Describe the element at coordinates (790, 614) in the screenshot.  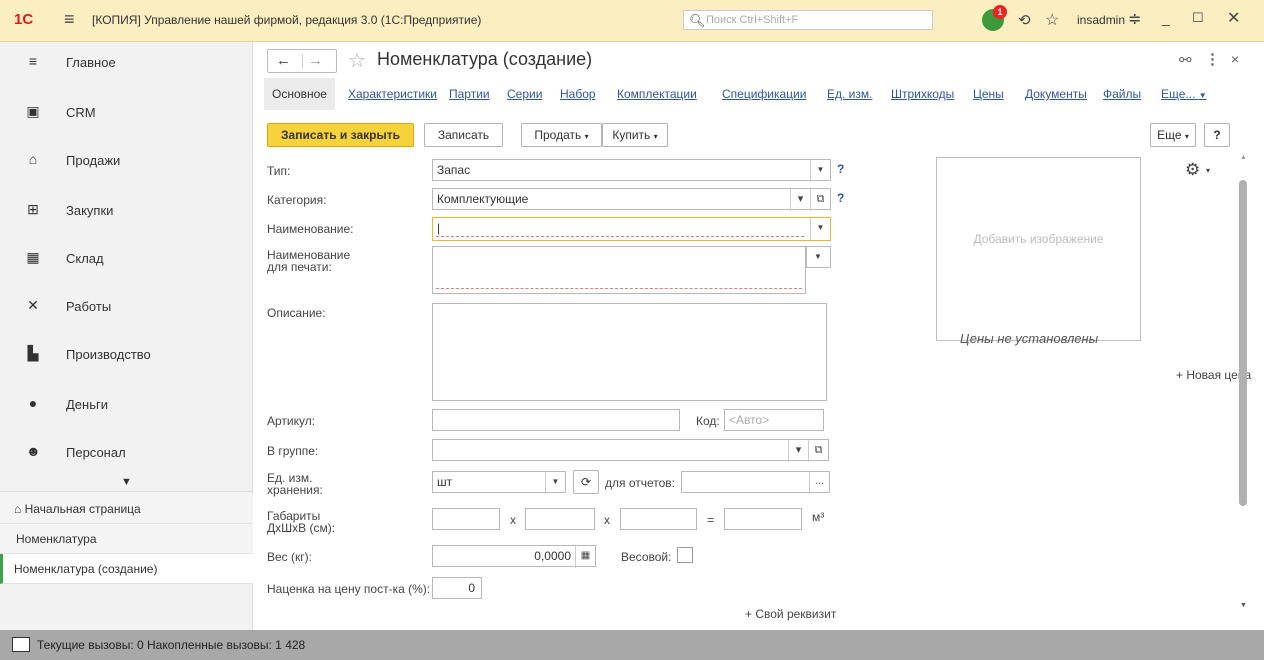
I see `add-custom-attribute-link: + Свой реквизит` at that location.